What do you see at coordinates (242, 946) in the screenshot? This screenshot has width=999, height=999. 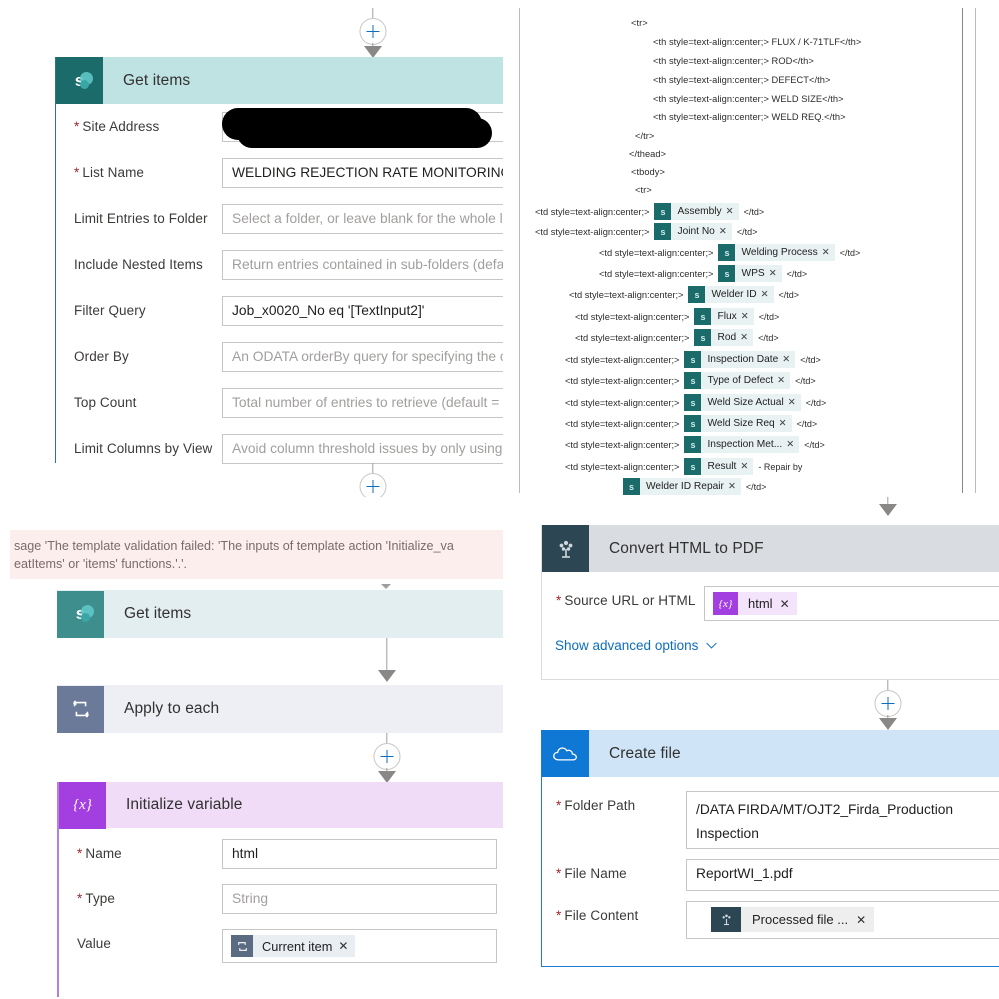 I see `loop-icon` at bounding box center [242, 946].